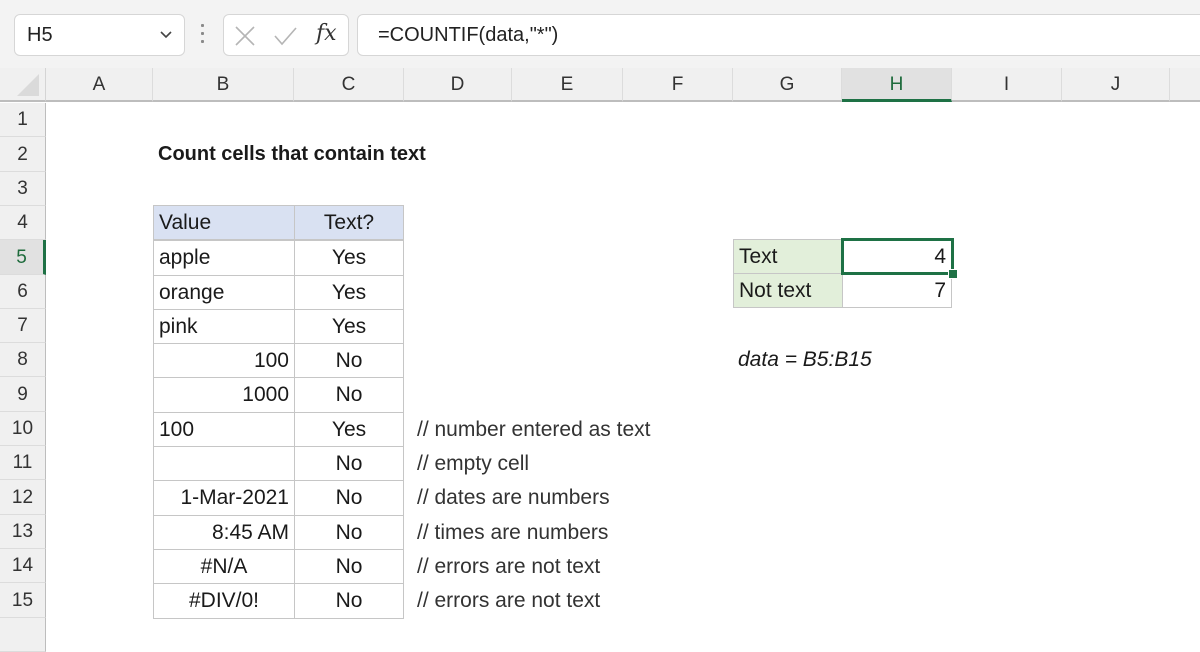  Describe the element at coordinates (953, 274) in the screenshot. I see `fill-handle` at that location.